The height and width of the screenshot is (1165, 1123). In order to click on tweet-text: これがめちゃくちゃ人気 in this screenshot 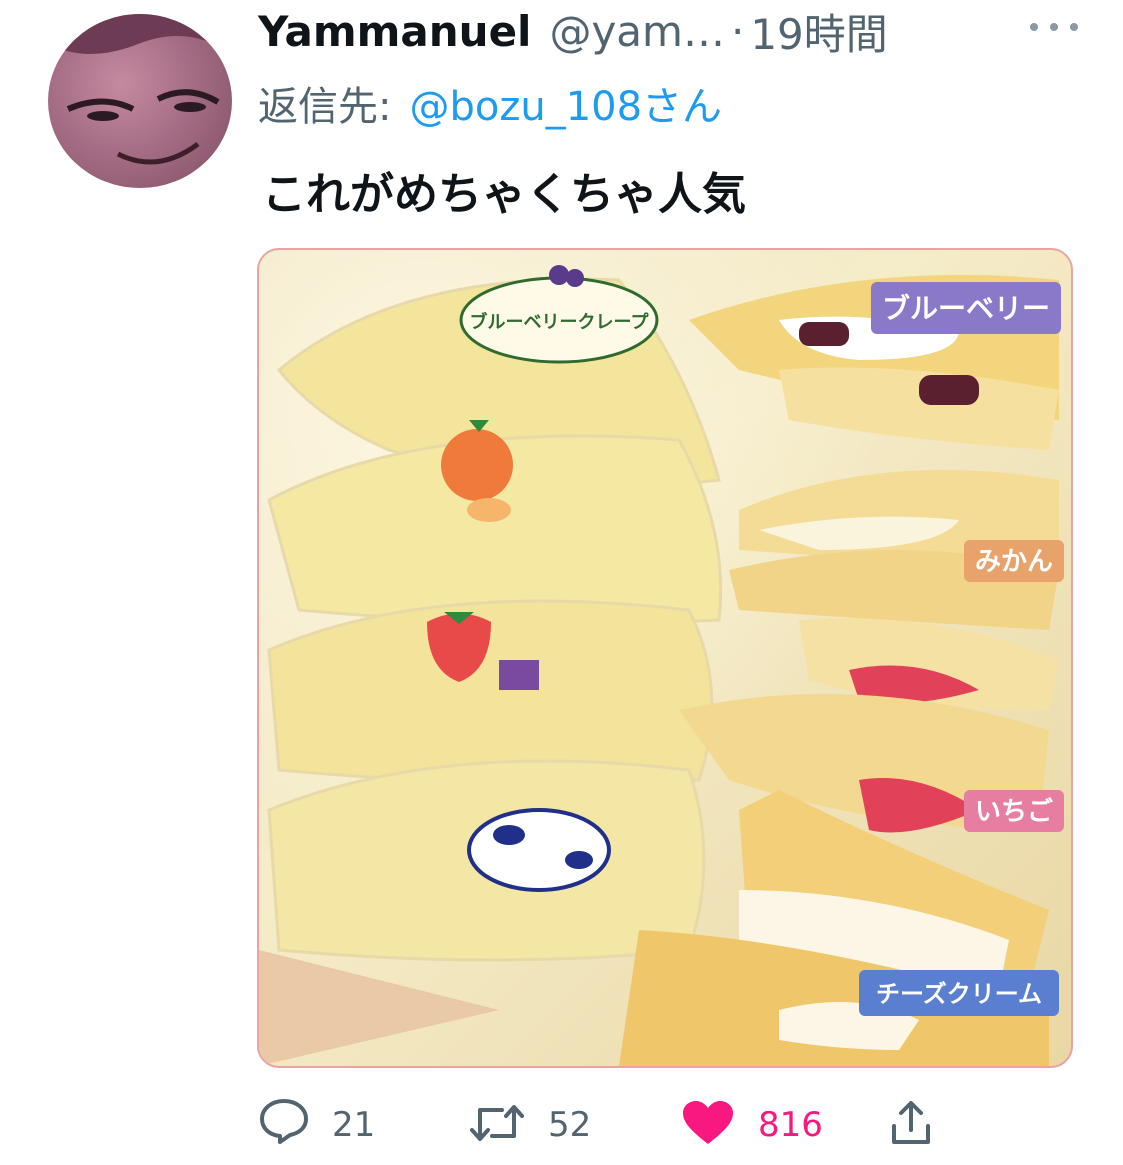, I will do `click(504, 194)`.